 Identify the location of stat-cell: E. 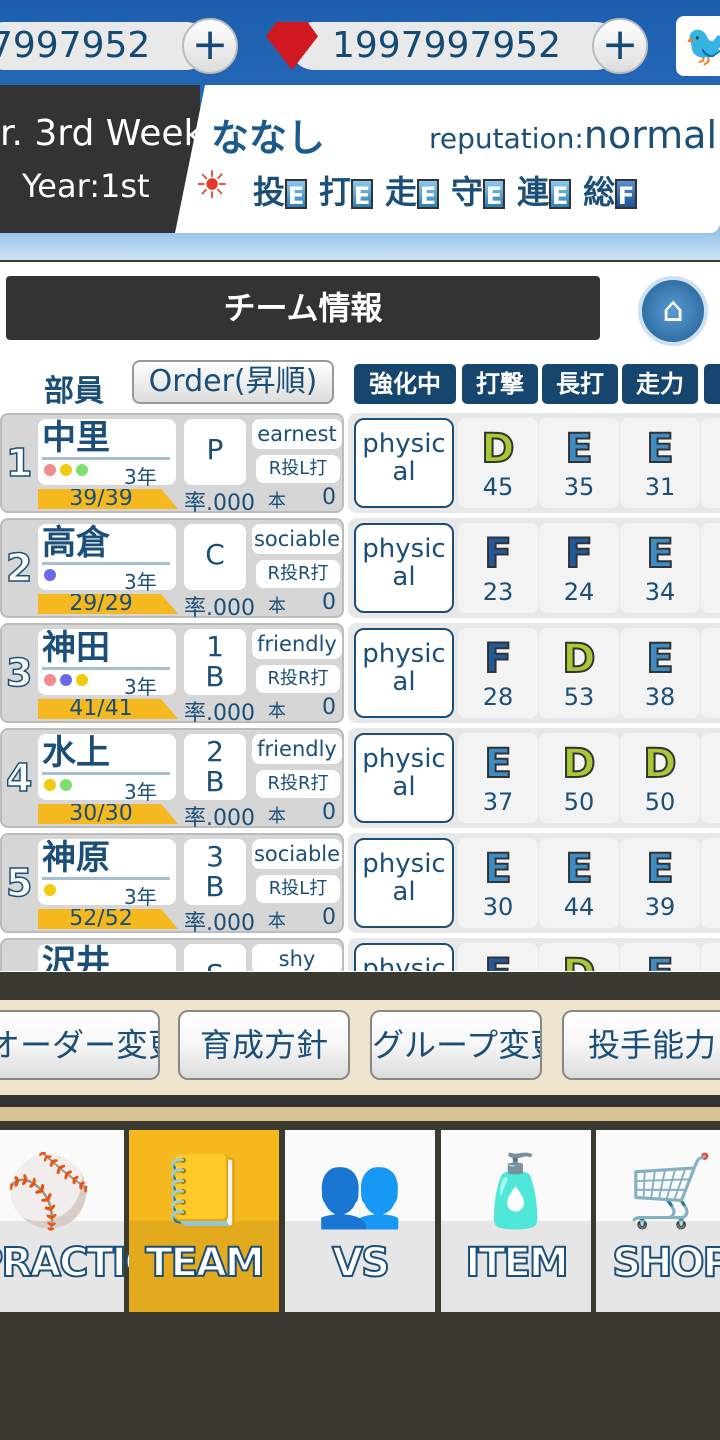
(660, 957).